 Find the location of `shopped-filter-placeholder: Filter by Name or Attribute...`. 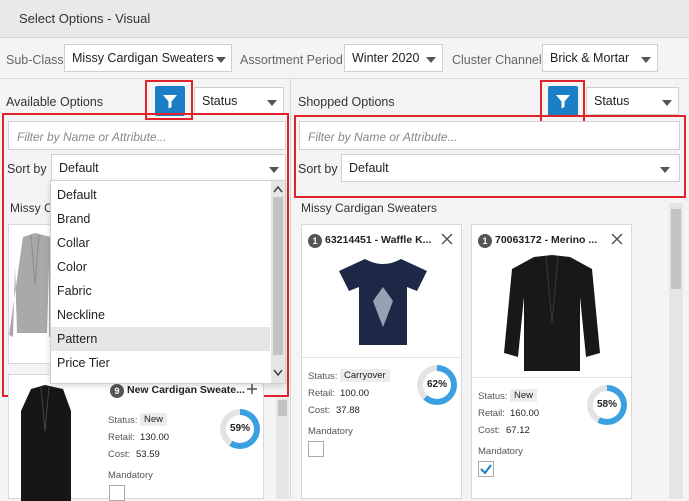

shopped-filter-placeholder: Filter by Name or Attribute... is located at coordinates (383, 137).